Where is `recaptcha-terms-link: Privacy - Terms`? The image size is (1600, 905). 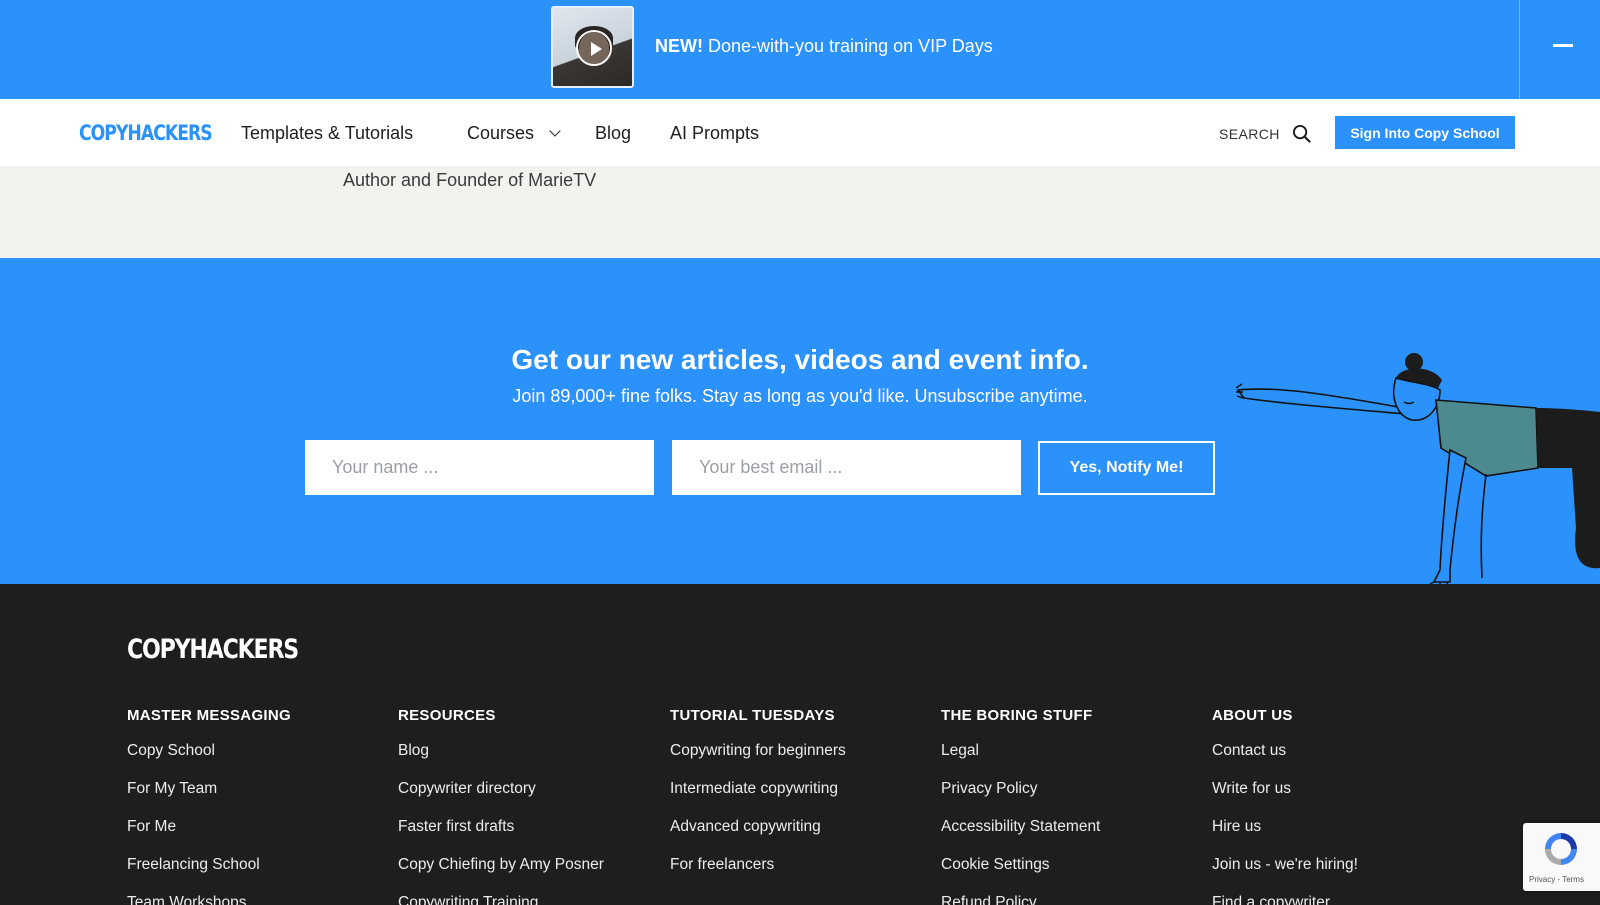 recaptcha-terms-link: Privacy - Terms is located at coordinates (1556, 879).